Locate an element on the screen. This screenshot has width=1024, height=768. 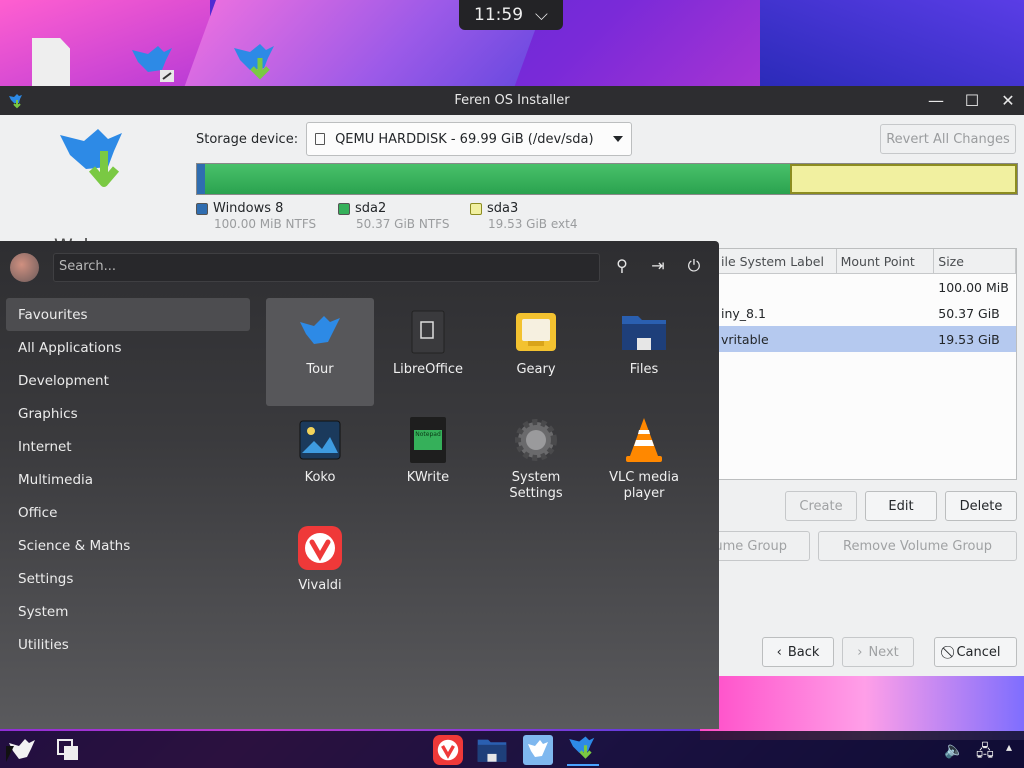
category-office: Office is located at coordinates (128, 512).